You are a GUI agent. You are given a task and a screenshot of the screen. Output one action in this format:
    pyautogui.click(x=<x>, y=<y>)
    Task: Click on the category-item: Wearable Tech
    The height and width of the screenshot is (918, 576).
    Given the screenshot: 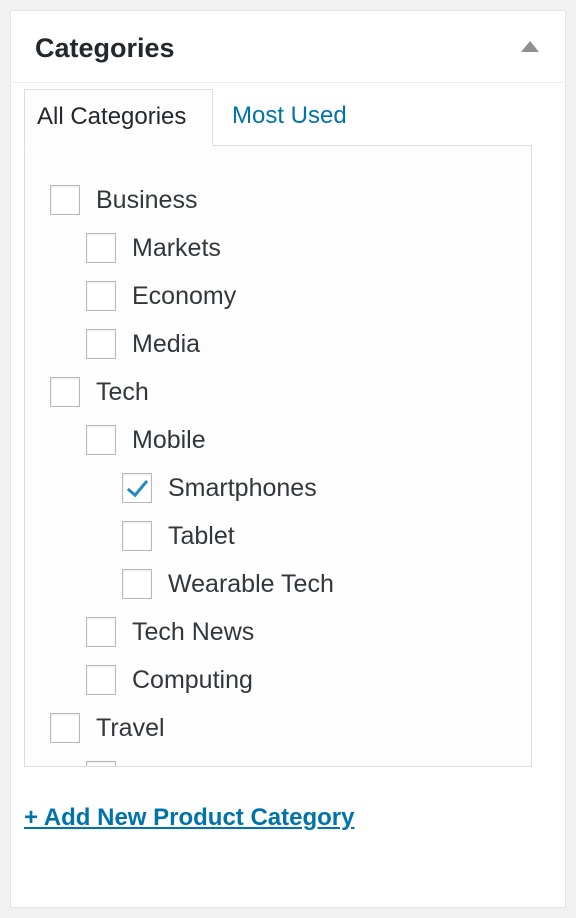 What is the action you would take?
    pyautogui.click(x=228, y=584)
    